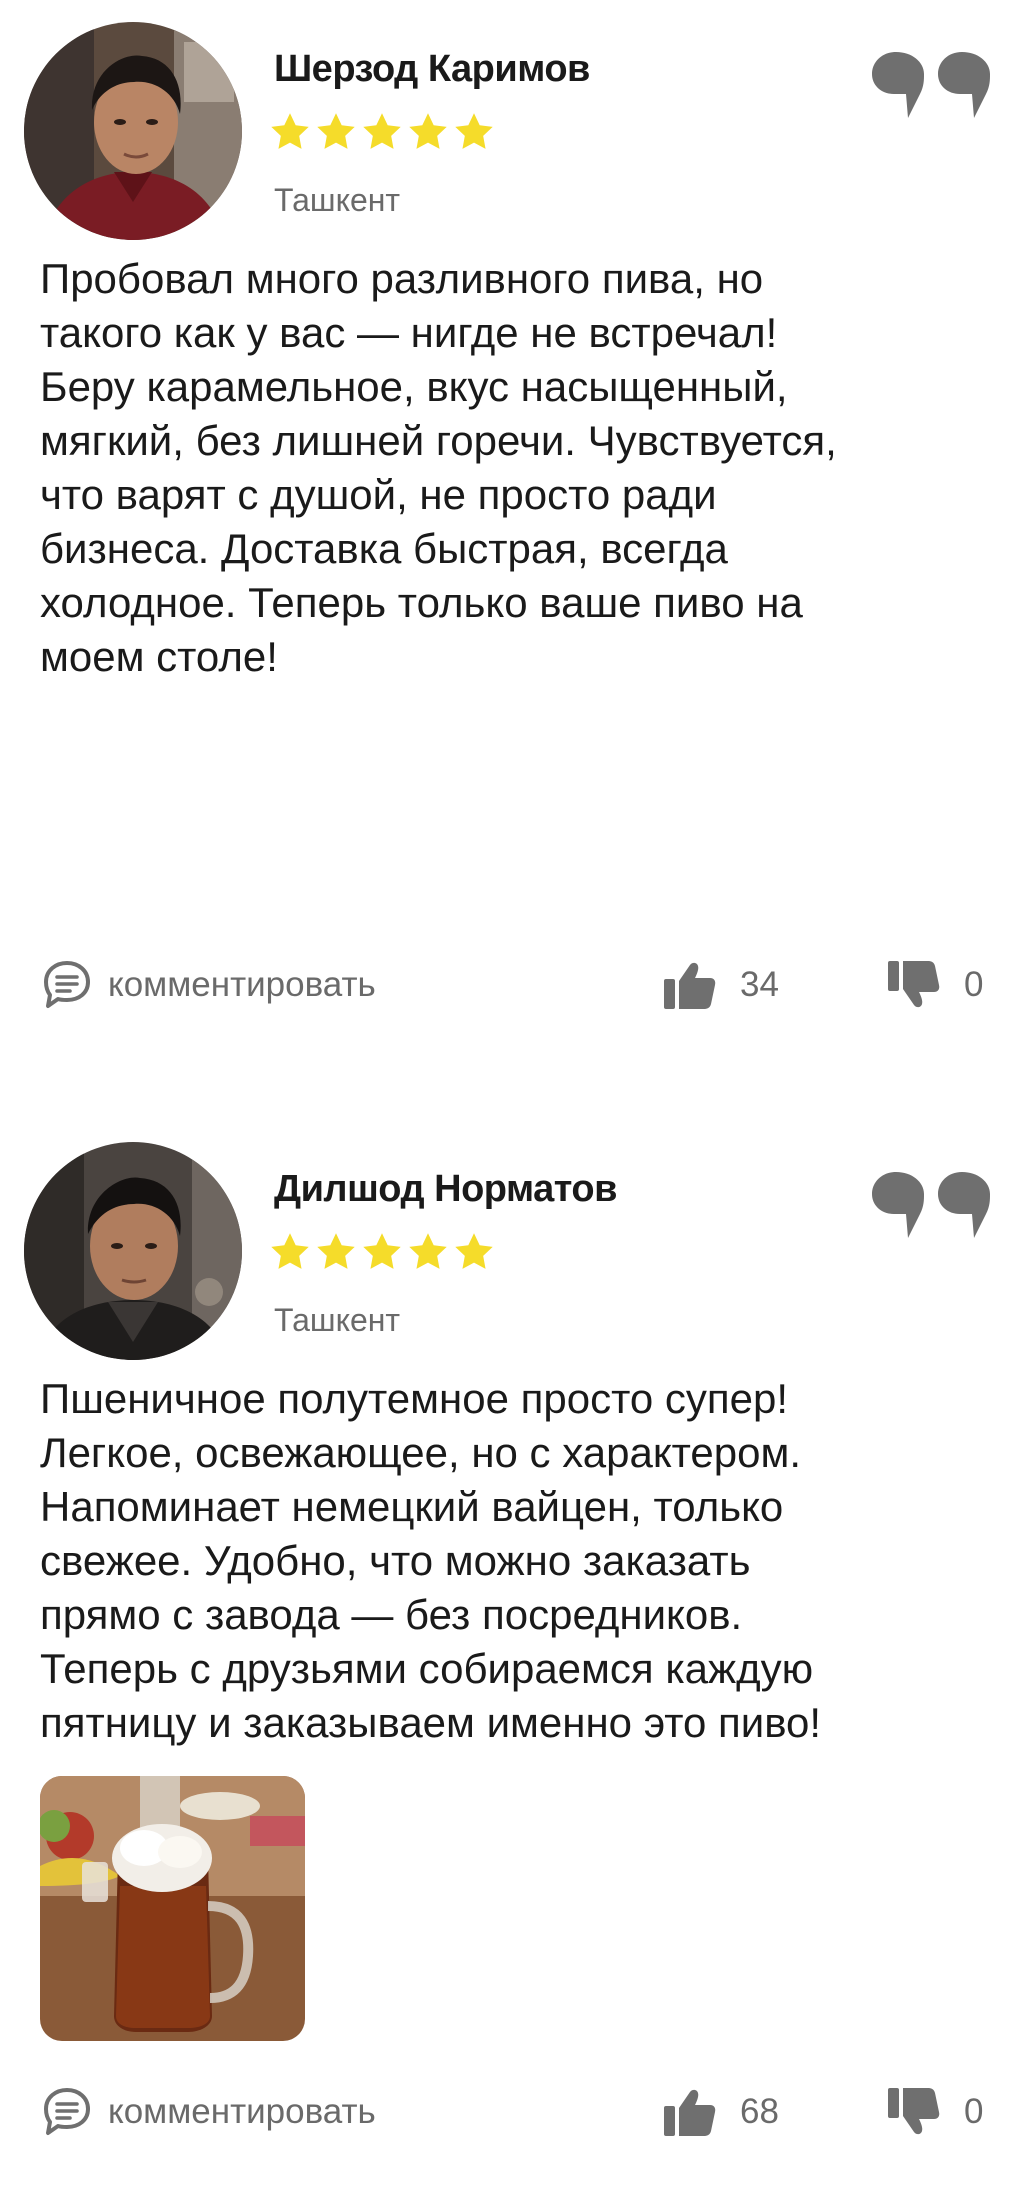 The image size is (1024, 2187). I want to click on review-actions: комментировать 34 0, so click(512, 985).